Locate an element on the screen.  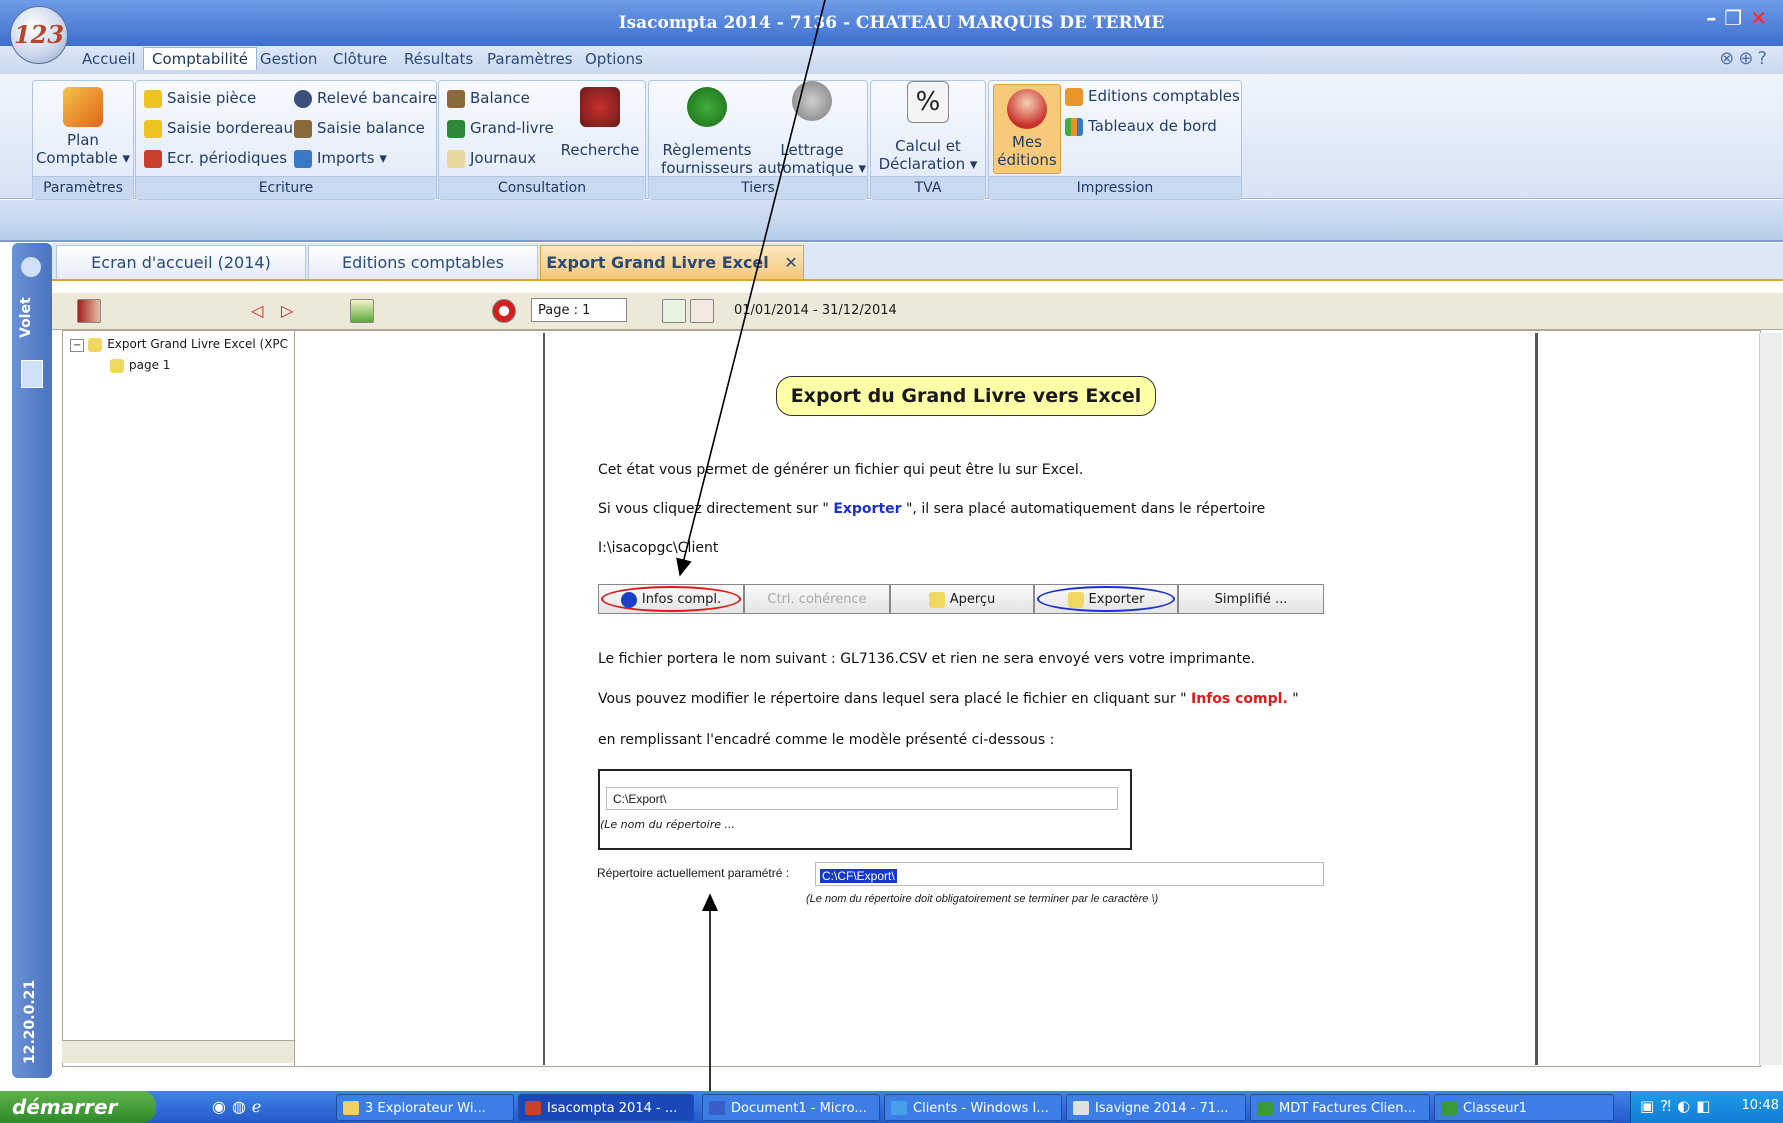
editions-comptables-button: Editions comptables is located at coordinates (1152, 96).